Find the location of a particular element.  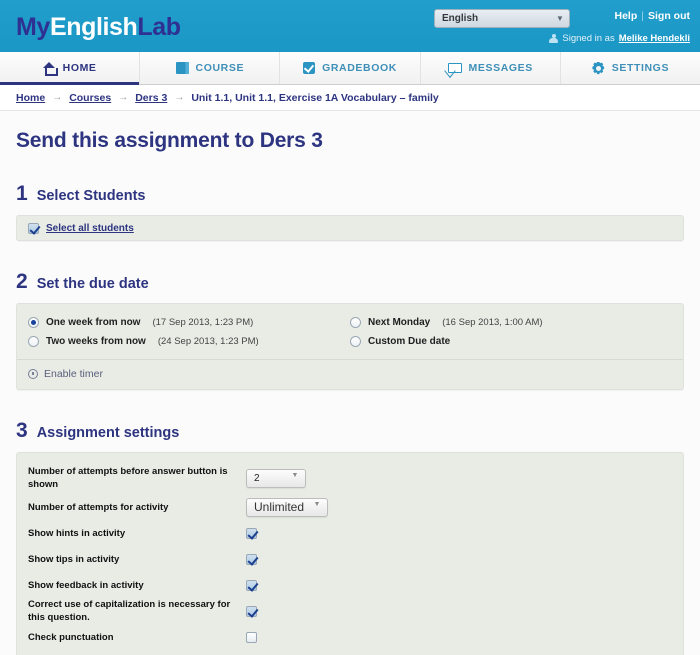

setting-show-hints: Show hints in activity is located at coordinates (350, 533).